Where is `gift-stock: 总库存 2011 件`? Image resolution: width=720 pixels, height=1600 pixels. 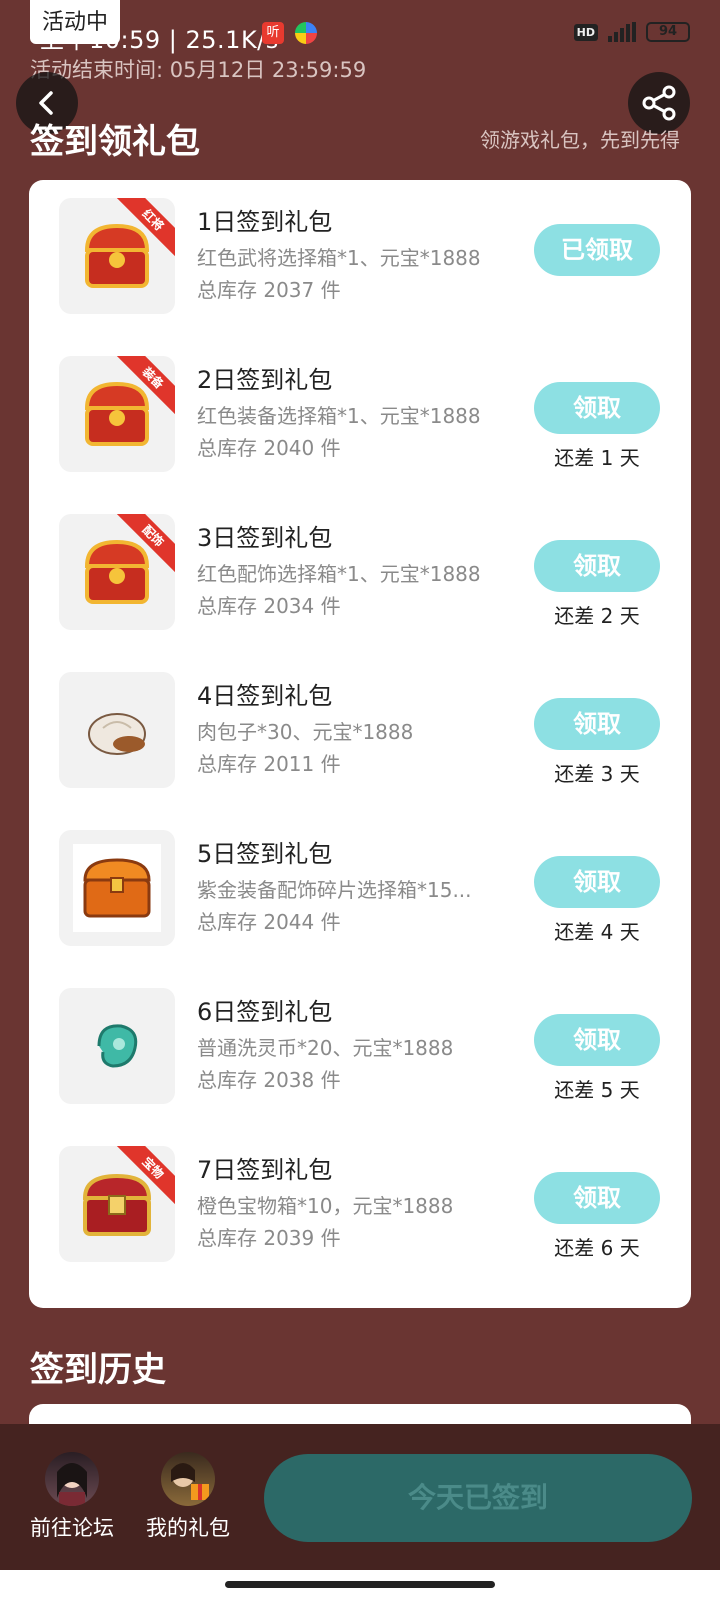
gift-stock: 总库存 2011 件 is located at coordinates (269, 764).